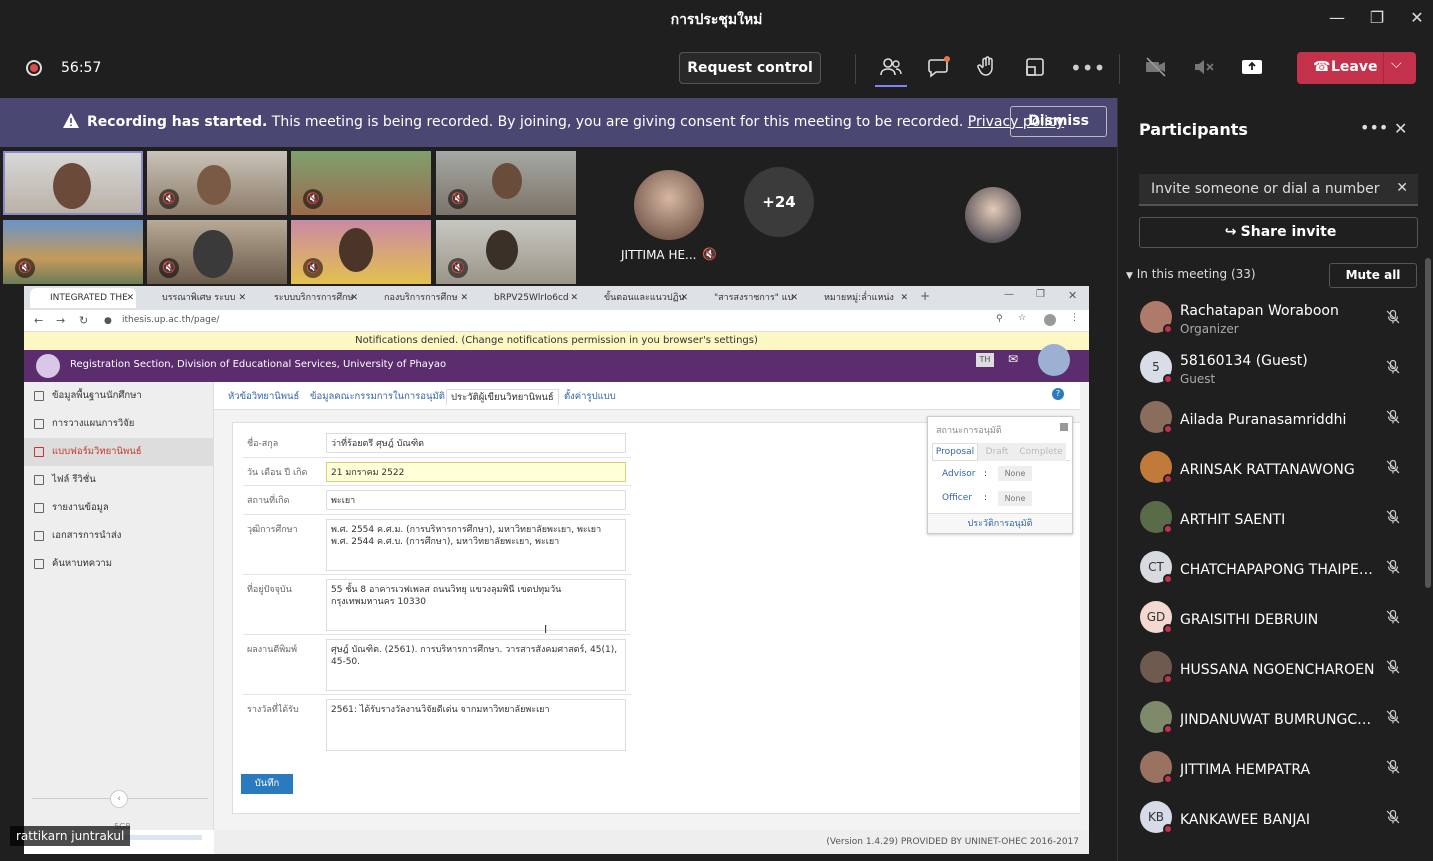 The height and width of the screenshot is (861, 1433). I want to click on mail-icon: ✉, so click(1013, 359).